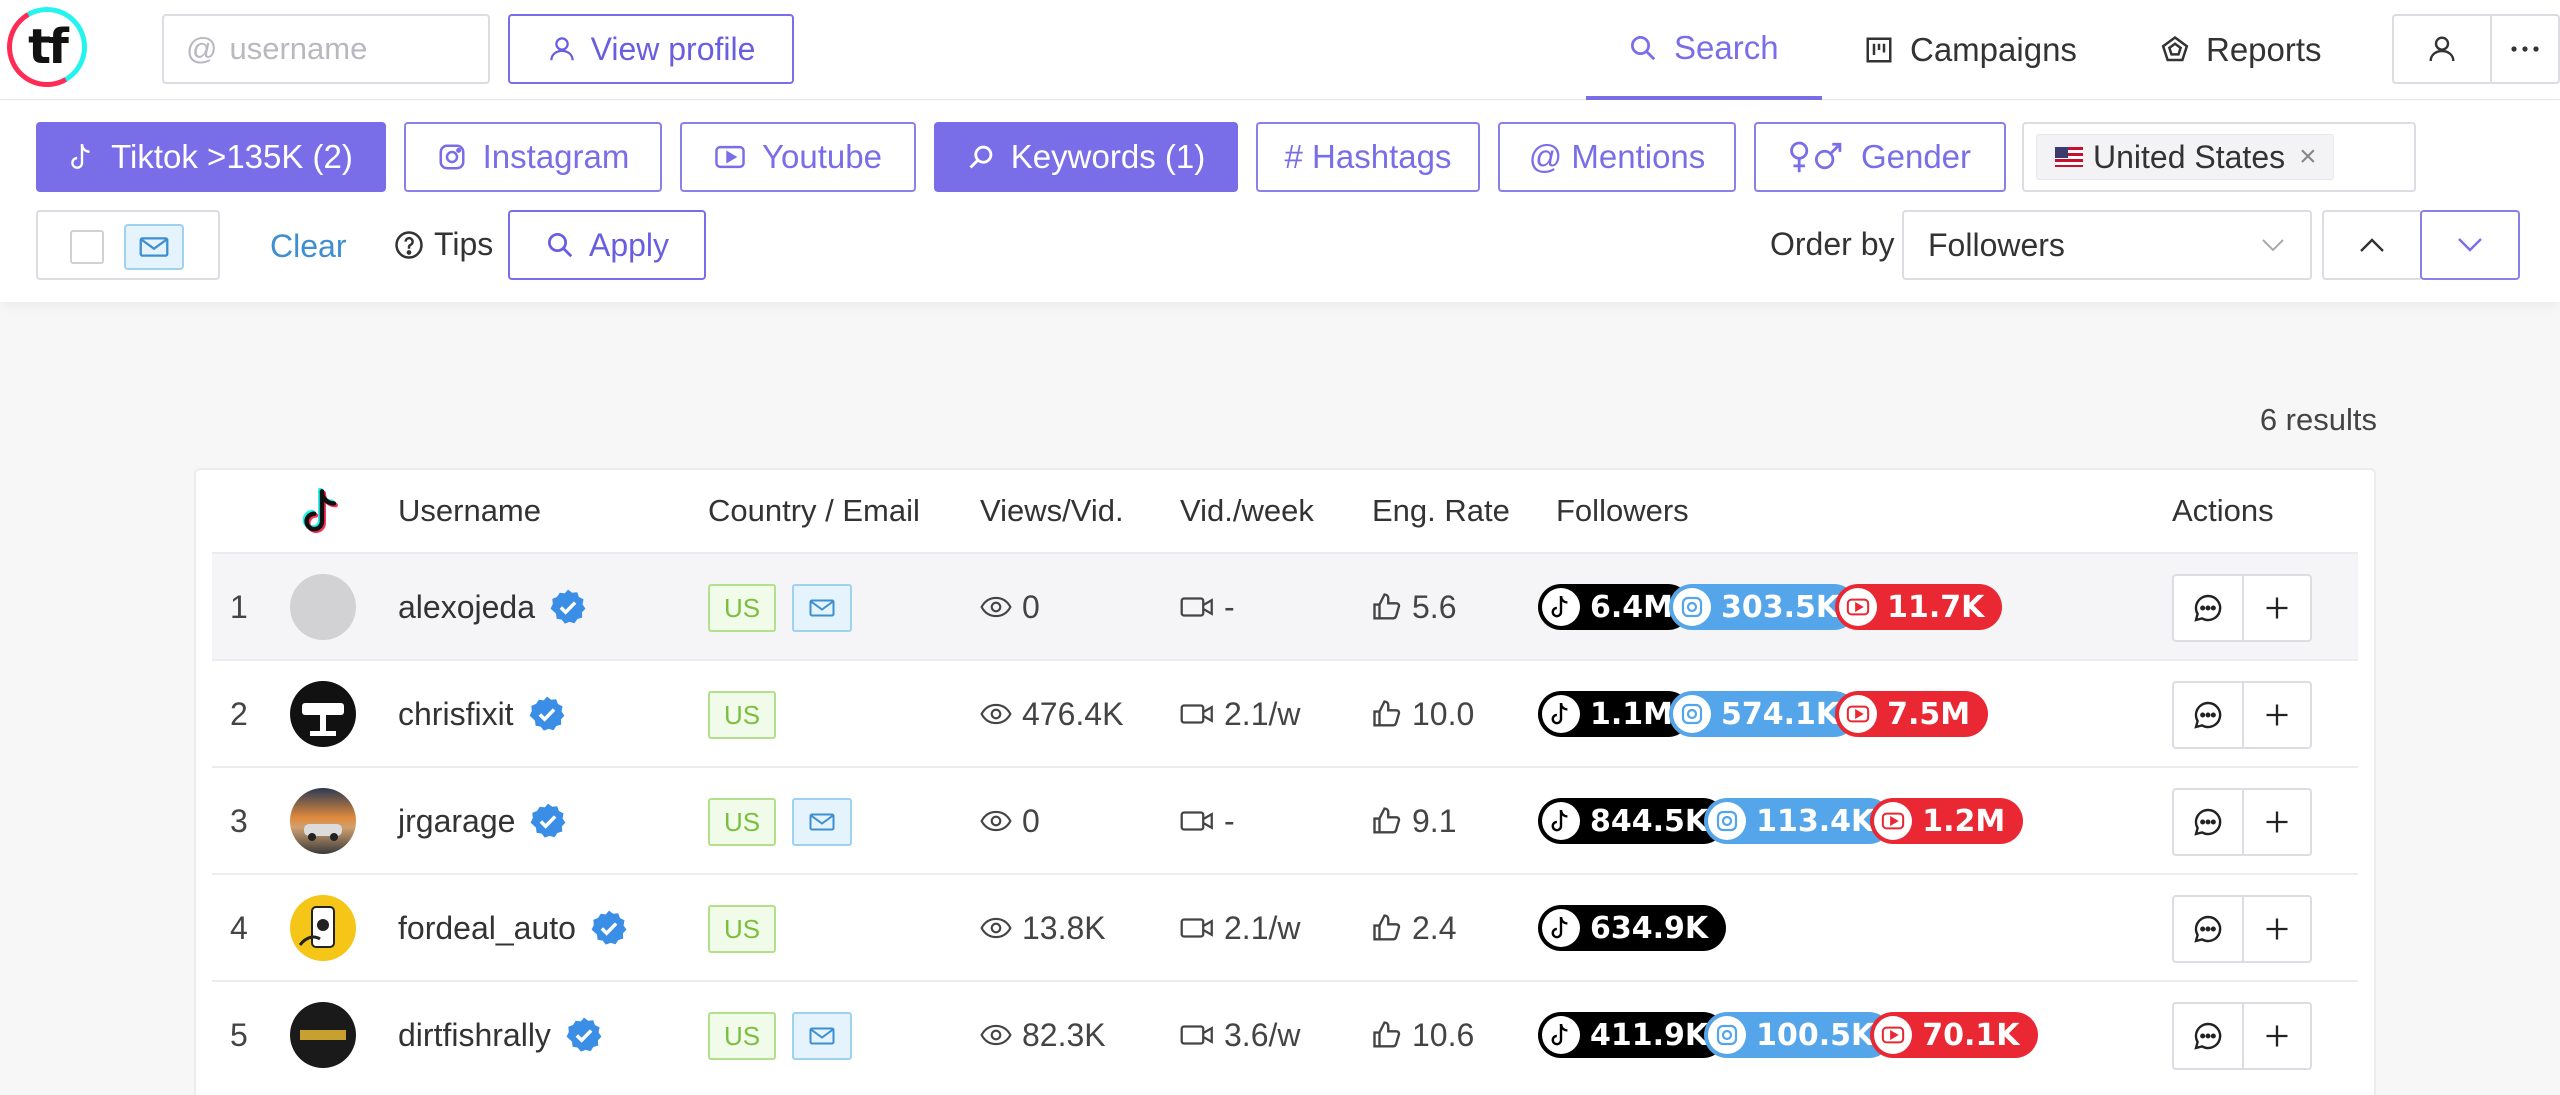  I want to click on filter-mentions: @ Mentions, so click(1617, 157).